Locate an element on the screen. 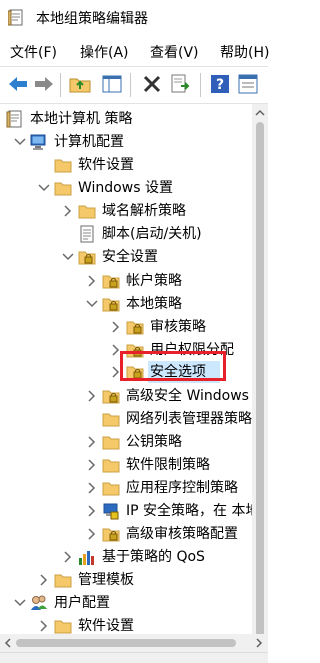  toolbar: ? is located at coordinates (134, 85).